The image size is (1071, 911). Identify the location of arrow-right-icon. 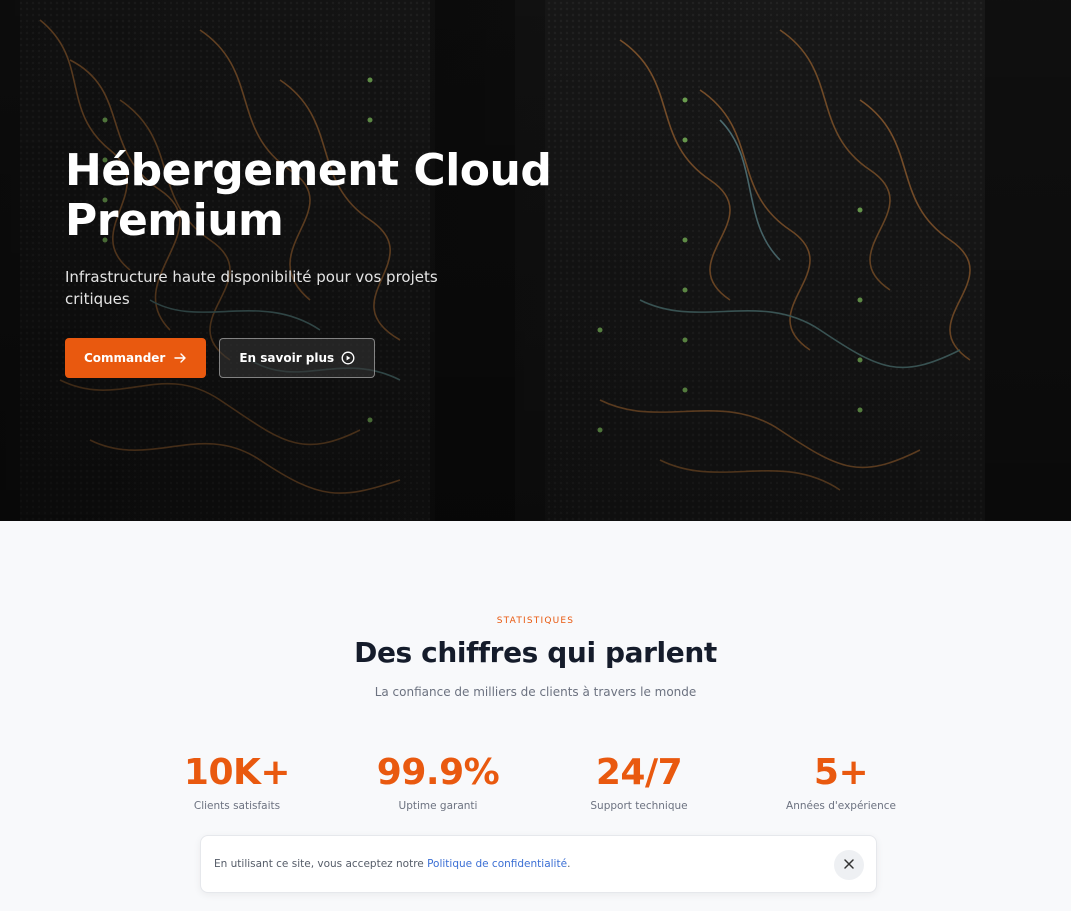
(180, 358).